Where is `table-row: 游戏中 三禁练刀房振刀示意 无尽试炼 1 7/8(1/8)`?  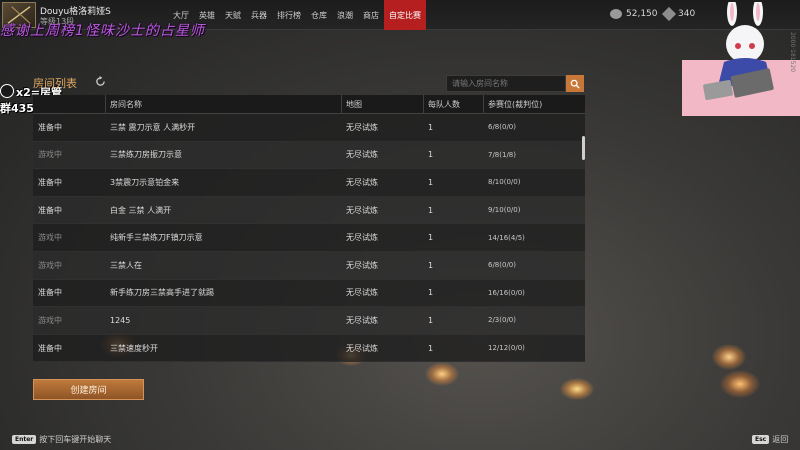 table-row: 游戏中 三禁练刀房振刀示意 无尽试炼 1 7/8(1/8) is located at coordinates (309, 155).